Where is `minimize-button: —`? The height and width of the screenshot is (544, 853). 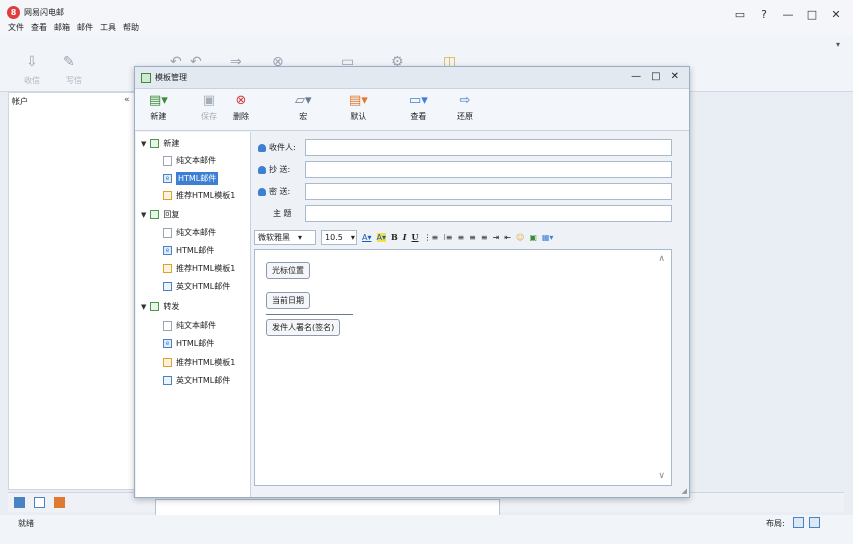
minimize-button: — is located at coordinates (788, 14).